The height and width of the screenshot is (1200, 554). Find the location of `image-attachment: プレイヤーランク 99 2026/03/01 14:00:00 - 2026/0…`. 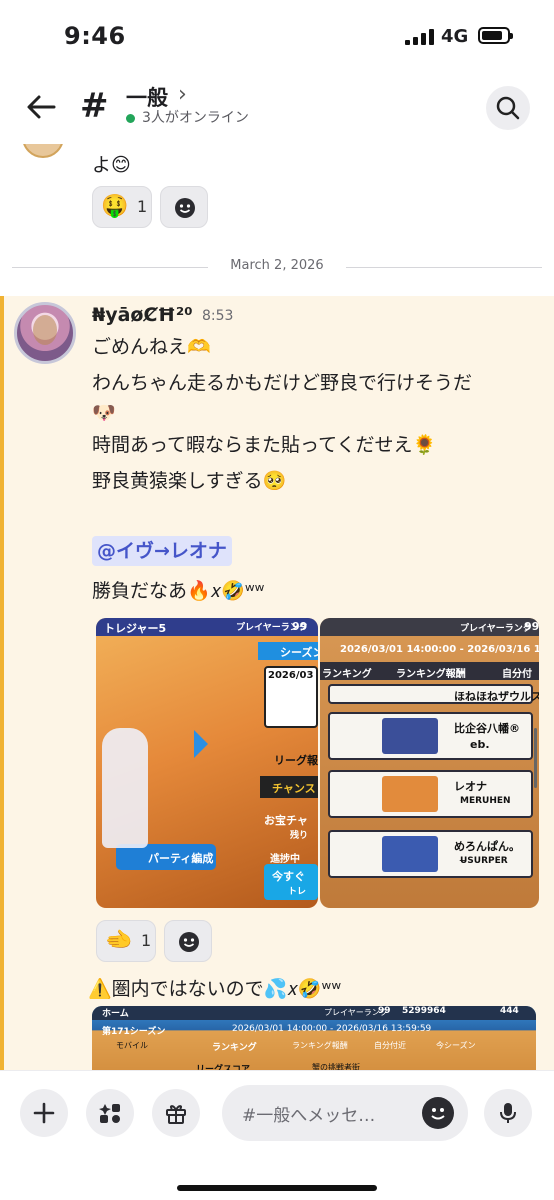

image-attachment: プレイヤーランク 99 2026/03/01 14:00:00 - 2026/0… is located at coordinates (429, 763).